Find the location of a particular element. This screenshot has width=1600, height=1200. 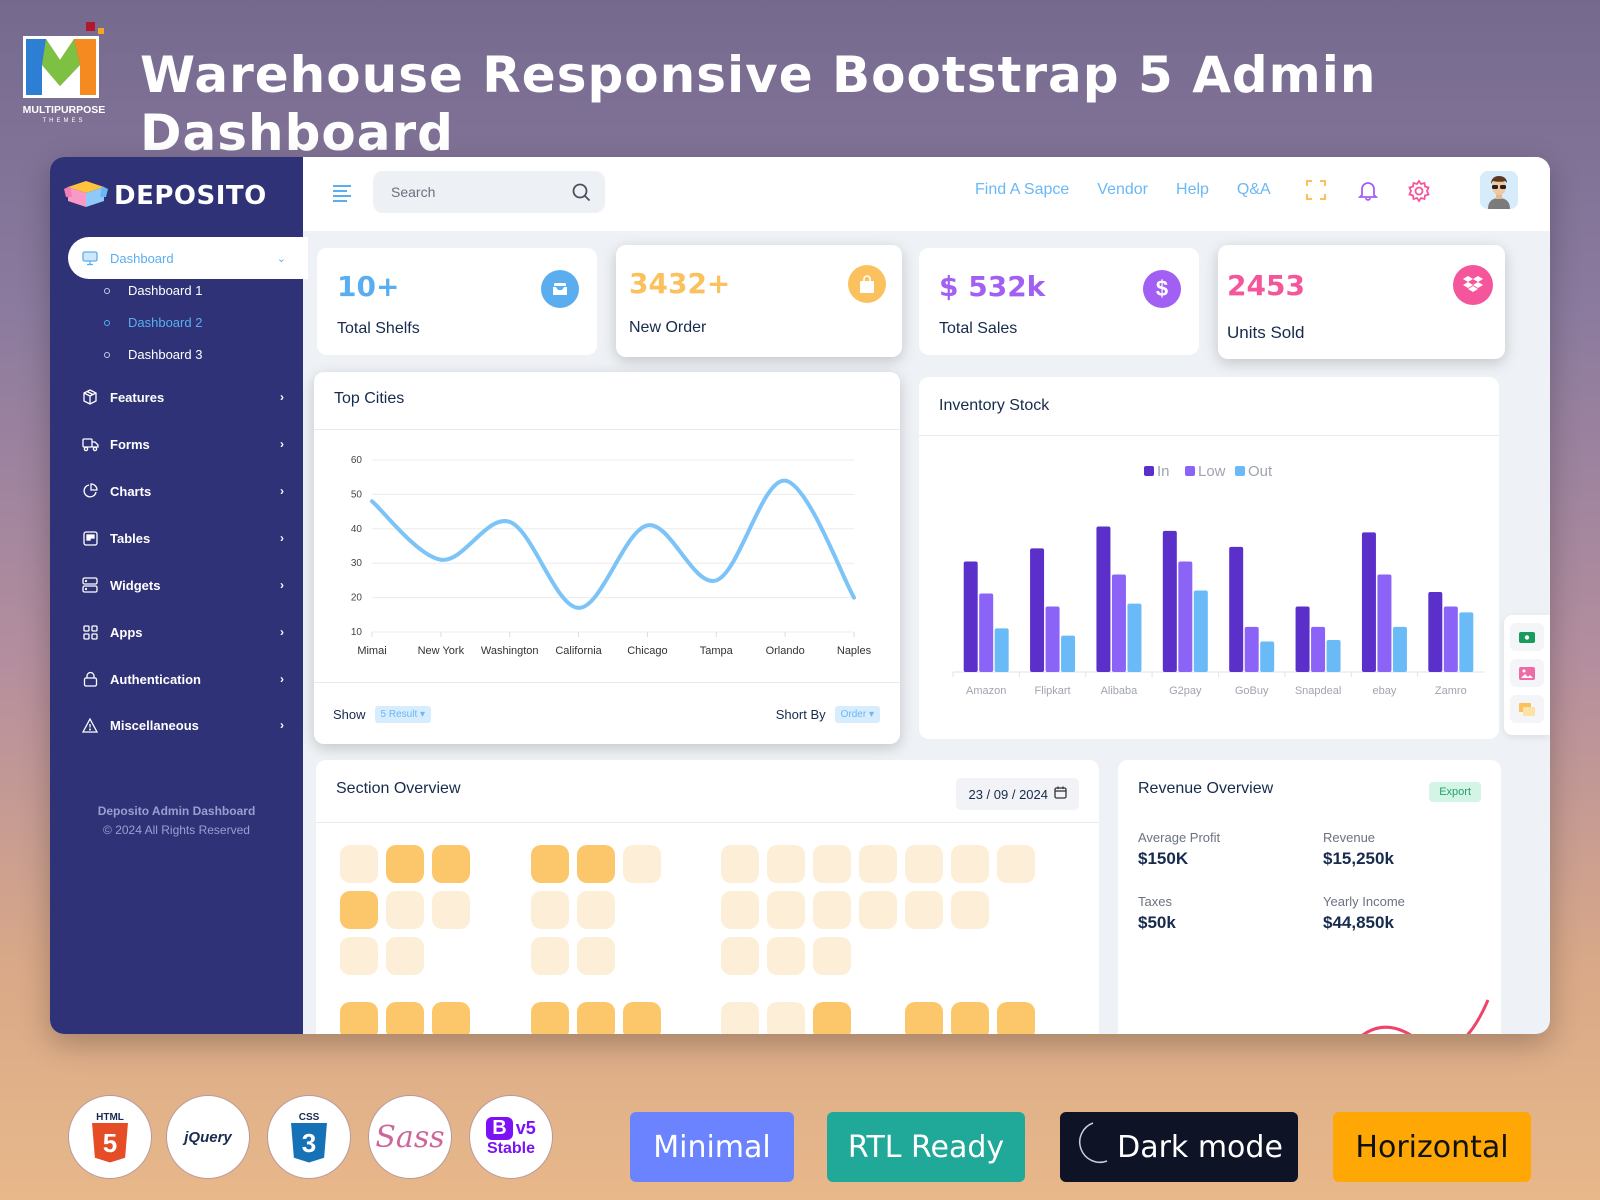

sidebar-subitem-dashboard-2: Dashboard 2 is located at coordinates (153, 322).